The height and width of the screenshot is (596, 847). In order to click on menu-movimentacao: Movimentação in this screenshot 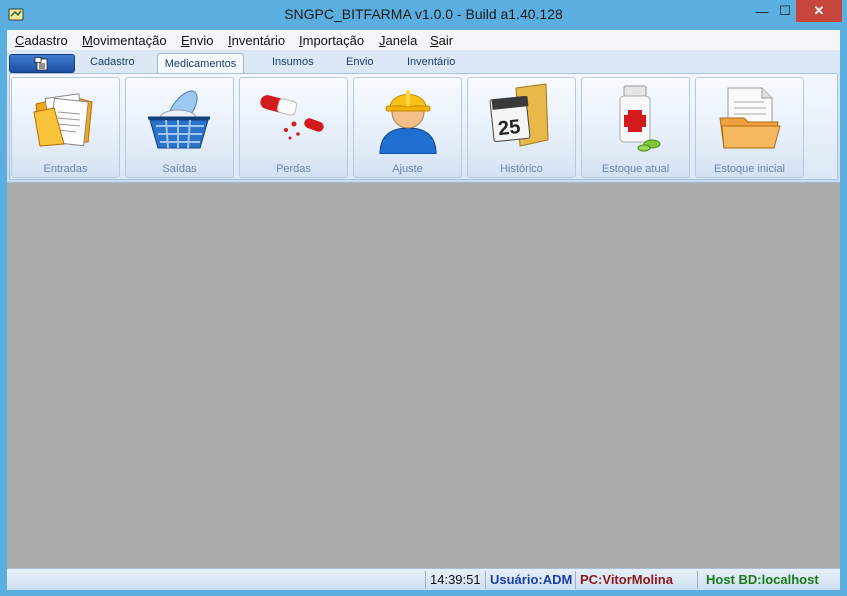, I will do `click(124, 40)`.